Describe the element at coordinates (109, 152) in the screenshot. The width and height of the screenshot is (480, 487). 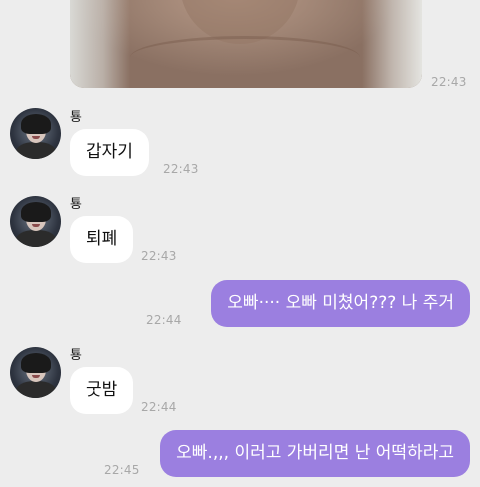
I see `incoming-message-bubble: 갑자기` at that location.